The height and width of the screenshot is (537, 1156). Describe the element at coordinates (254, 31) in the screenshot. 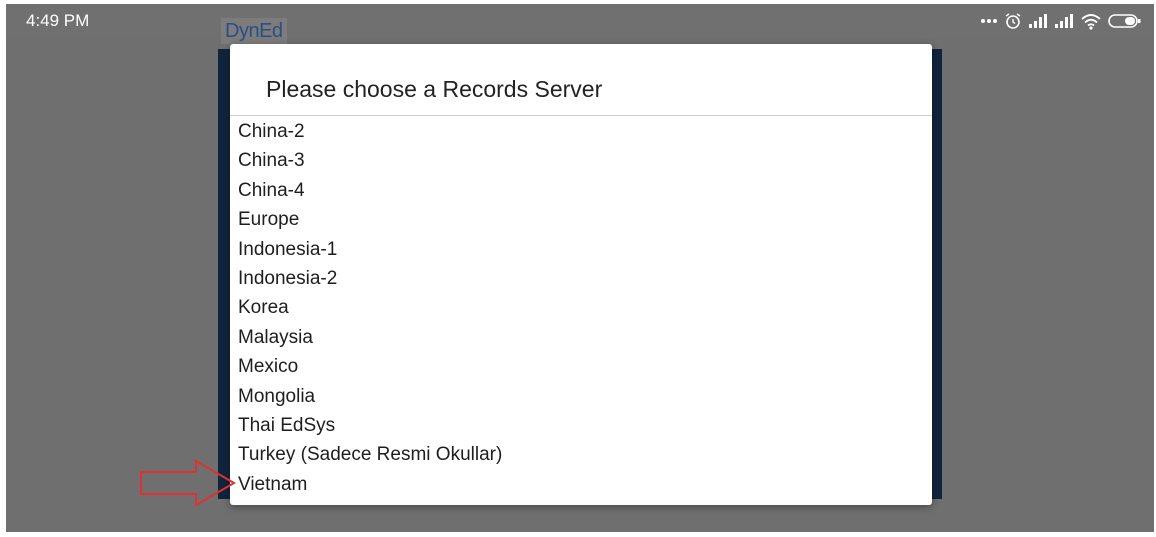

I see `app-brand-logo: DynEd` at that location.